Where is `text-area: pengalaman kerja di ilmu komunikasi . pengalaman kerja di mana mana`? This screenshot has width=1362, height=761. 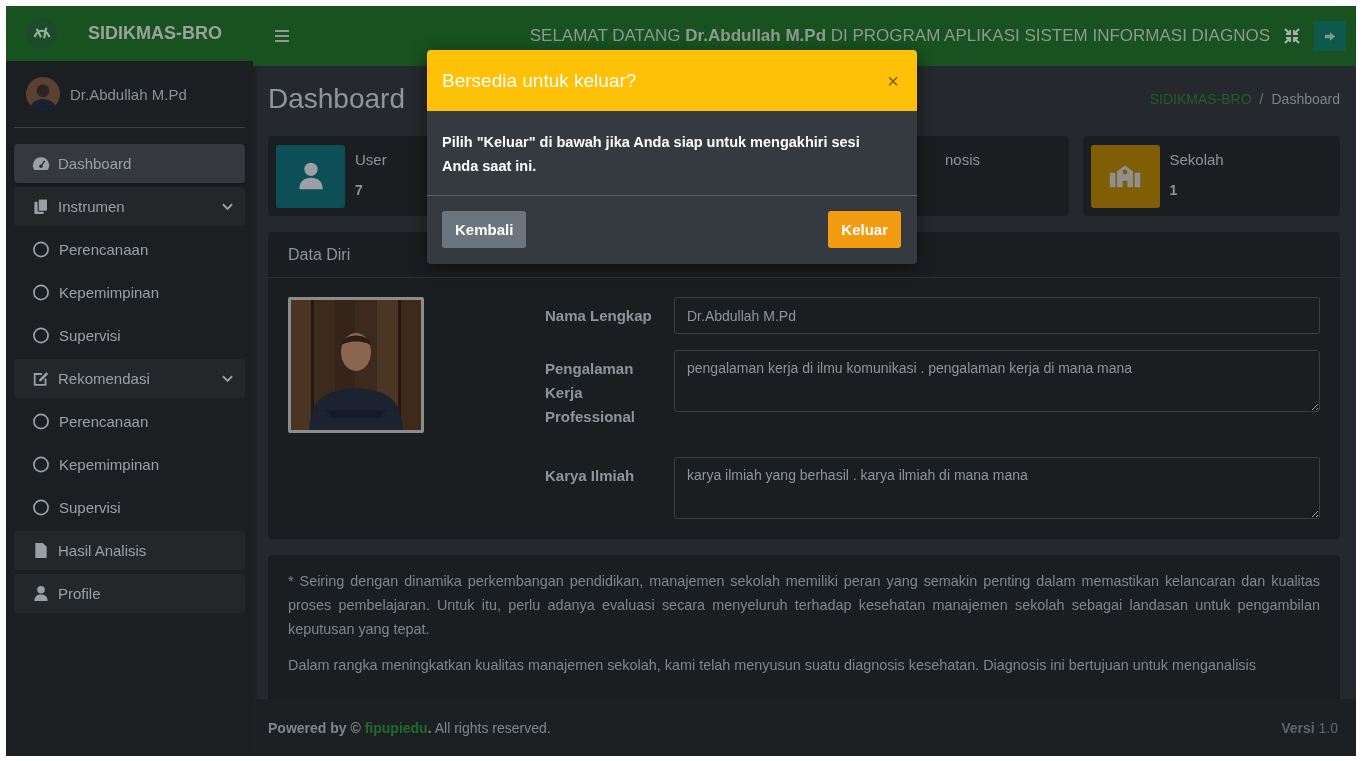 text-area: pengalaman kerja di ilmu komunikasi . pengalaman kerja di mana mana is located at coordinates (997, 381).